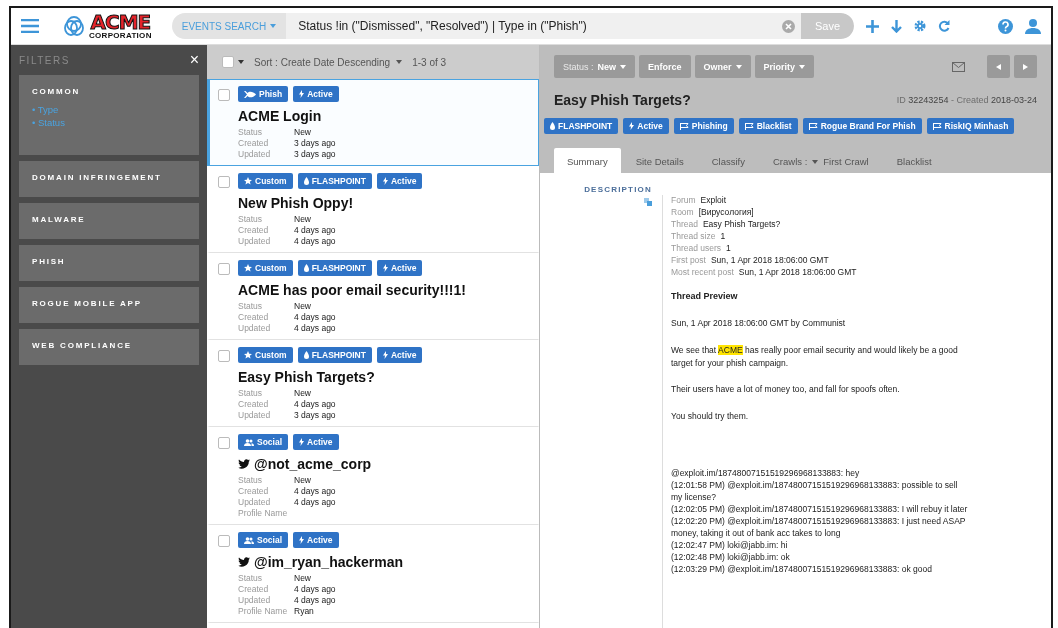 The width and height of the screenshot is (1058, 628). What do you see at coordinates (373, 122) in the screenshot?
I see `event-row: Phish Active ACME Login Status New Created 3 days ago Updated 3 days ago` at bounding box center [373, 122].